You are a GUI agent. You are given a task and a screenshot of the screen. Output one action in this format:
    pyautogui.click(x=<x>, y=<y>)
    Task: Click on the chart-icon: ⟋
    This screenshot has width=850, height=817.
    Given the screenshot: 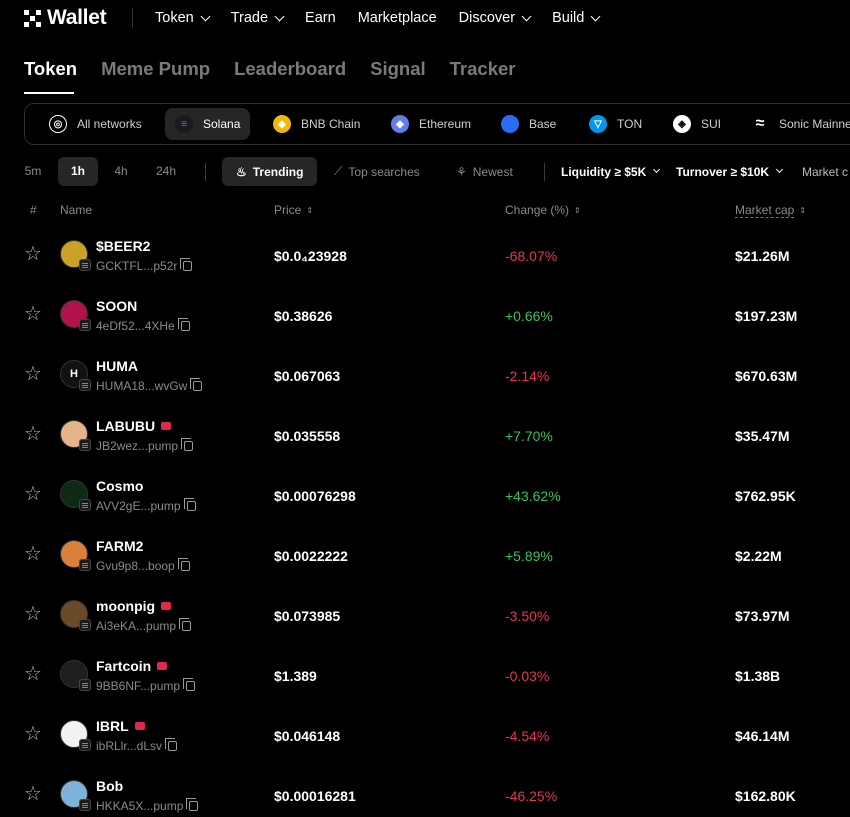 What is the action you would take?
    pyautogui.click(x=338, y=171)
    